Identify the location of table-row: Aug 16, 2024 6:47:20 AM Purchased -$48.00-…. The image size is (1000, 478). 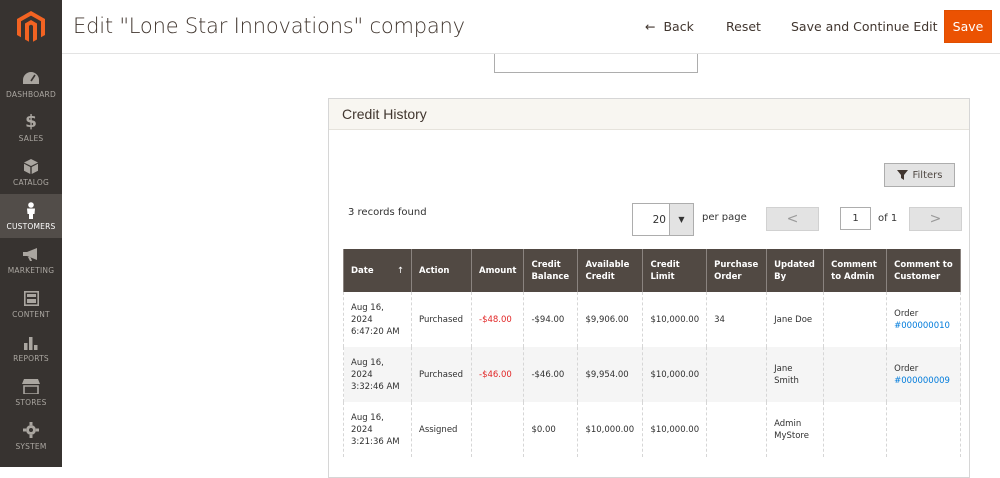
(652, 319).